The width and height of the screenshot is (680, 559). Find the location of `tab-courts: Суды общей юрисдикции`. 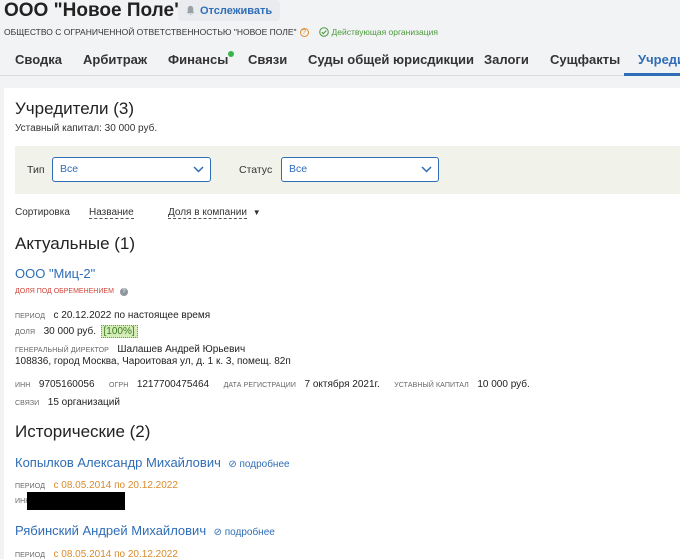

tab-courts: Суды общей юрисдикции is located at coordinates (391, 59).